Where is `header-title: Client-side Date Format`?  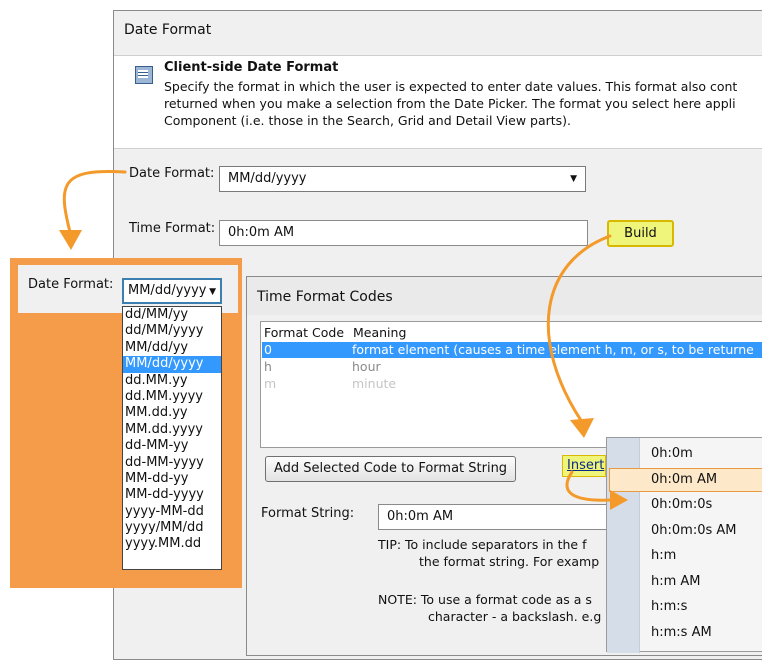
header-title: Client-side Date Format is located at coordinates (251, 67).